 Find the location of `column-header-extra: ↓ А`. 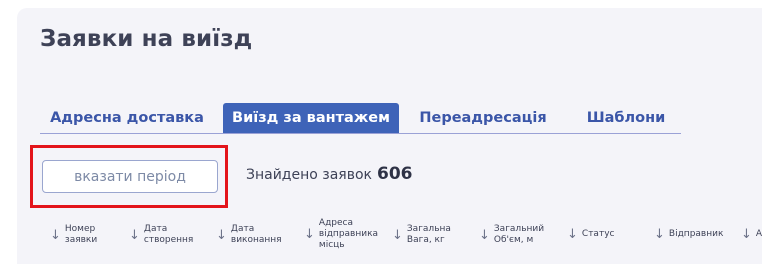

column-header-extra: ↓ А is located at coordinates (751, 234).